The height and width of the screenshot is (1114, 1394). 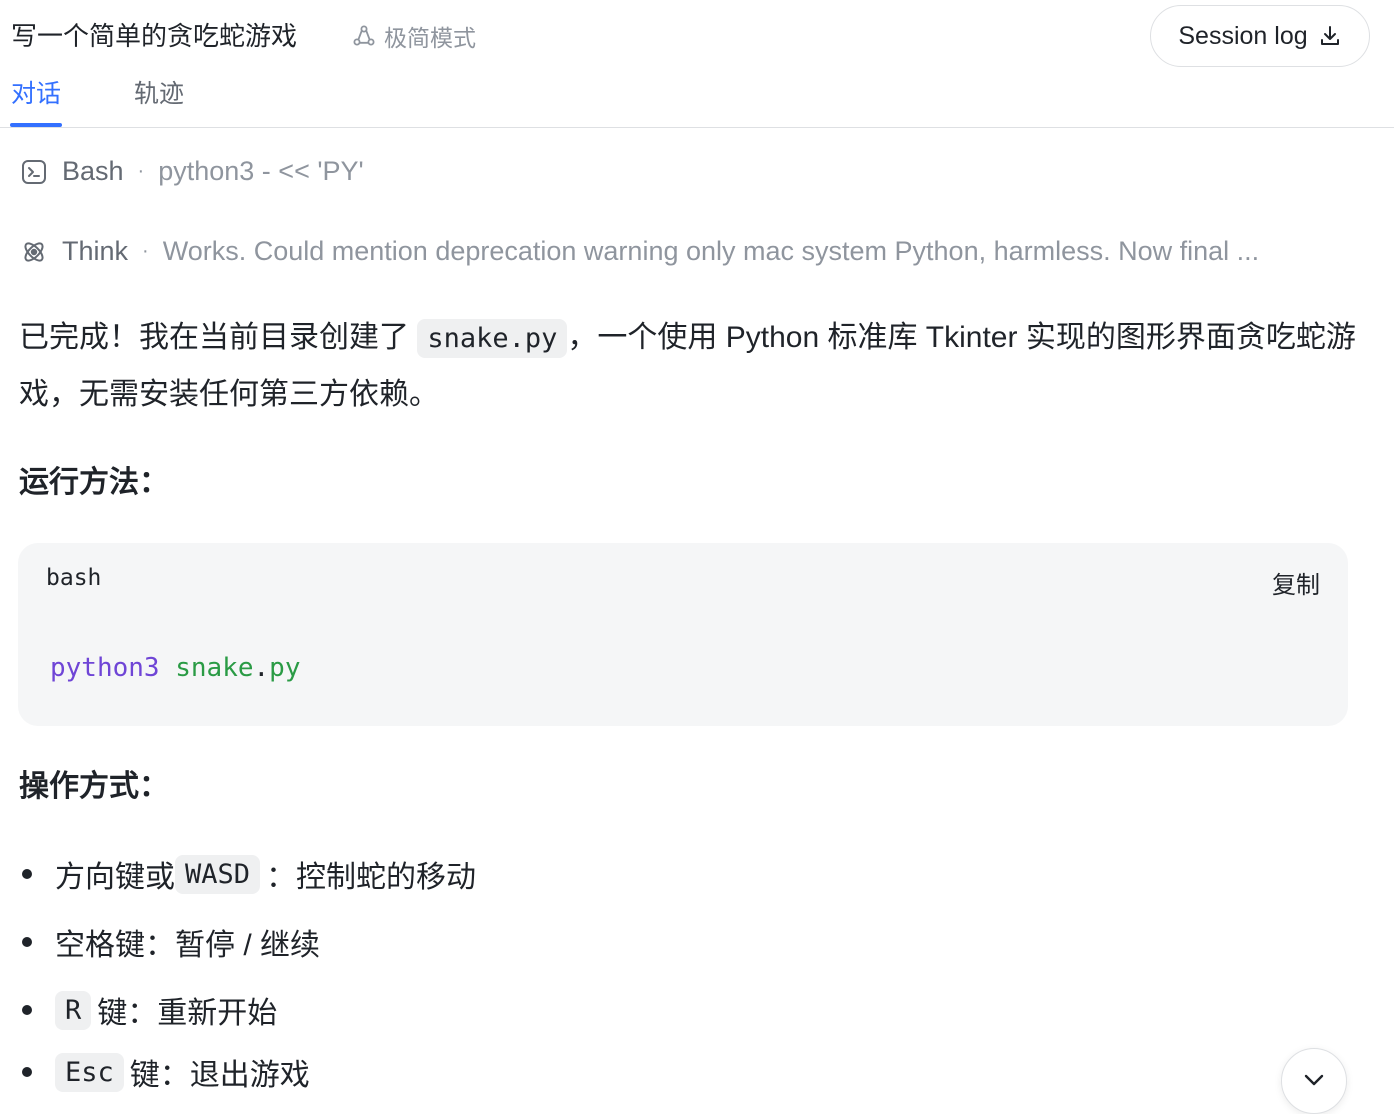 I want to click on section-heading-ops: 操作方式：, so click(x=94, y=786).